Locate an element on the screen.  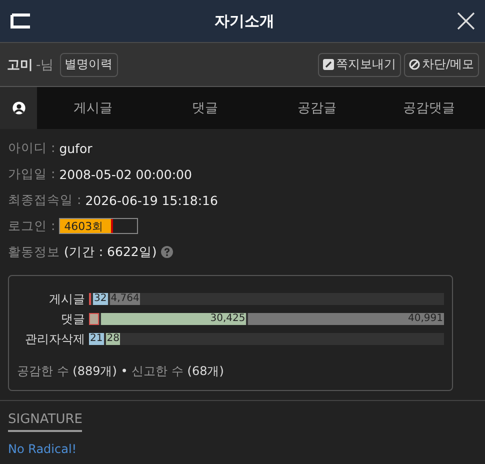
field-value: 2008-05-02 00:00:00 is located at coordinates (125, 174).